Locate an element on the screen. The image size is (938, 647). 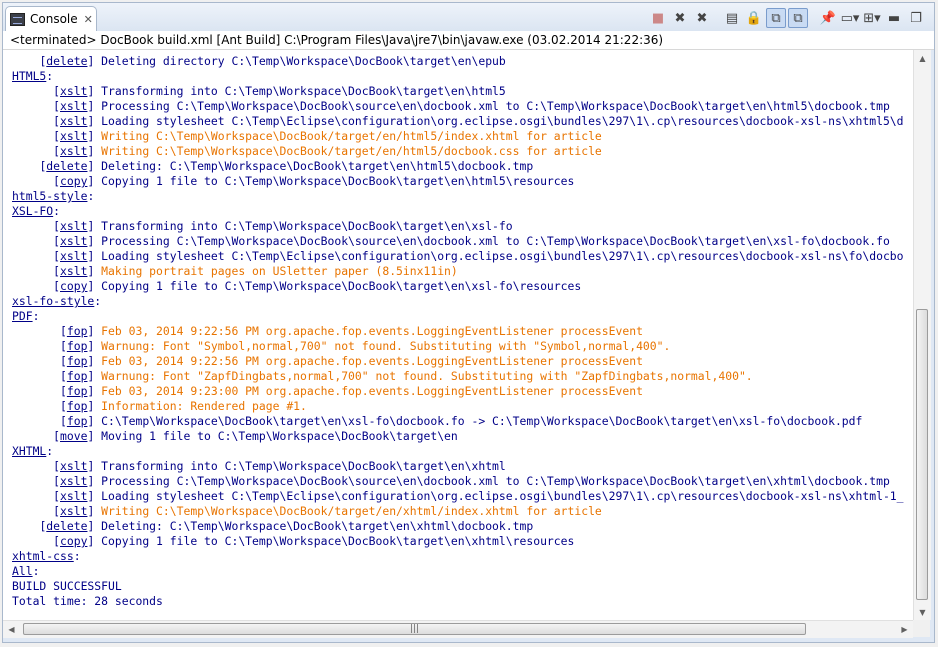
console-icon is located at coordinates (17, 19).